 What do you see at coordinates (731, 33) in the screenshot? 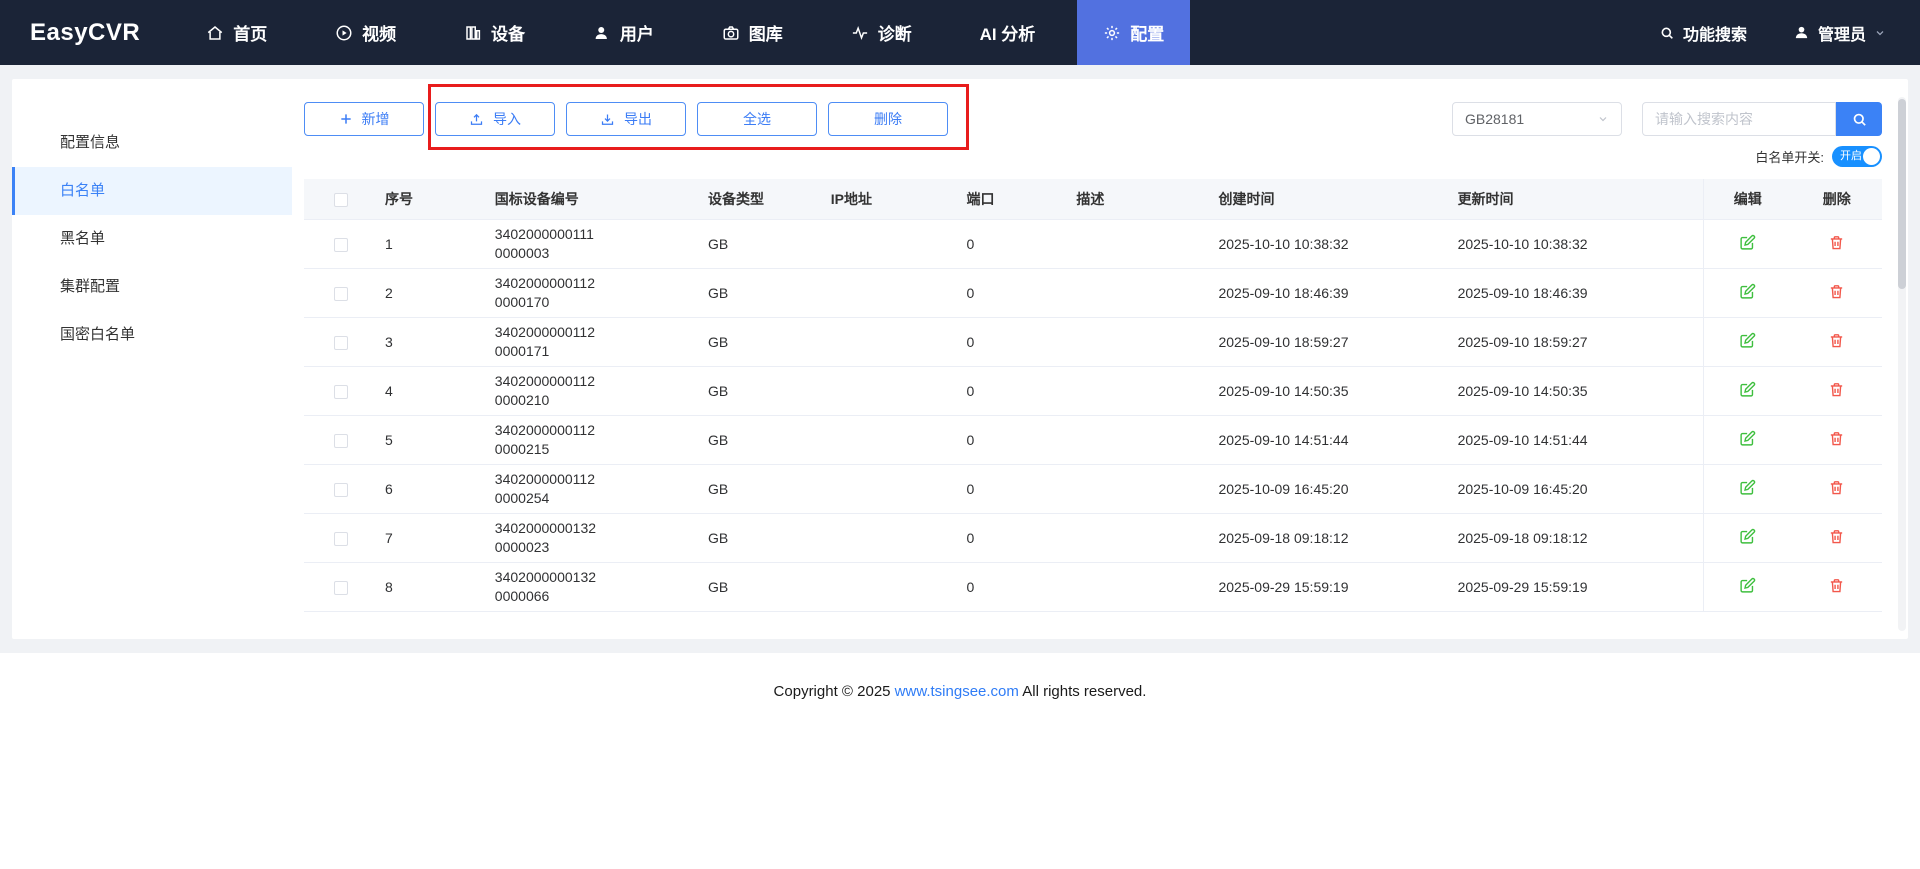
I see `gallery-icon` at bounding box center [731, 33].